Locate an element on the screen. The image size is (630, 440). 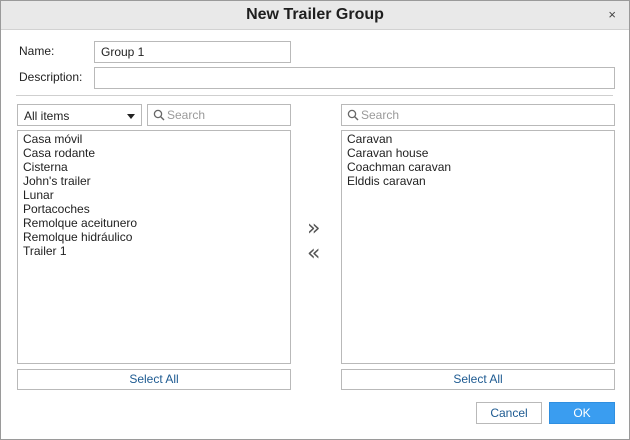
name-label: Name: is located at coordinates (37, 51).